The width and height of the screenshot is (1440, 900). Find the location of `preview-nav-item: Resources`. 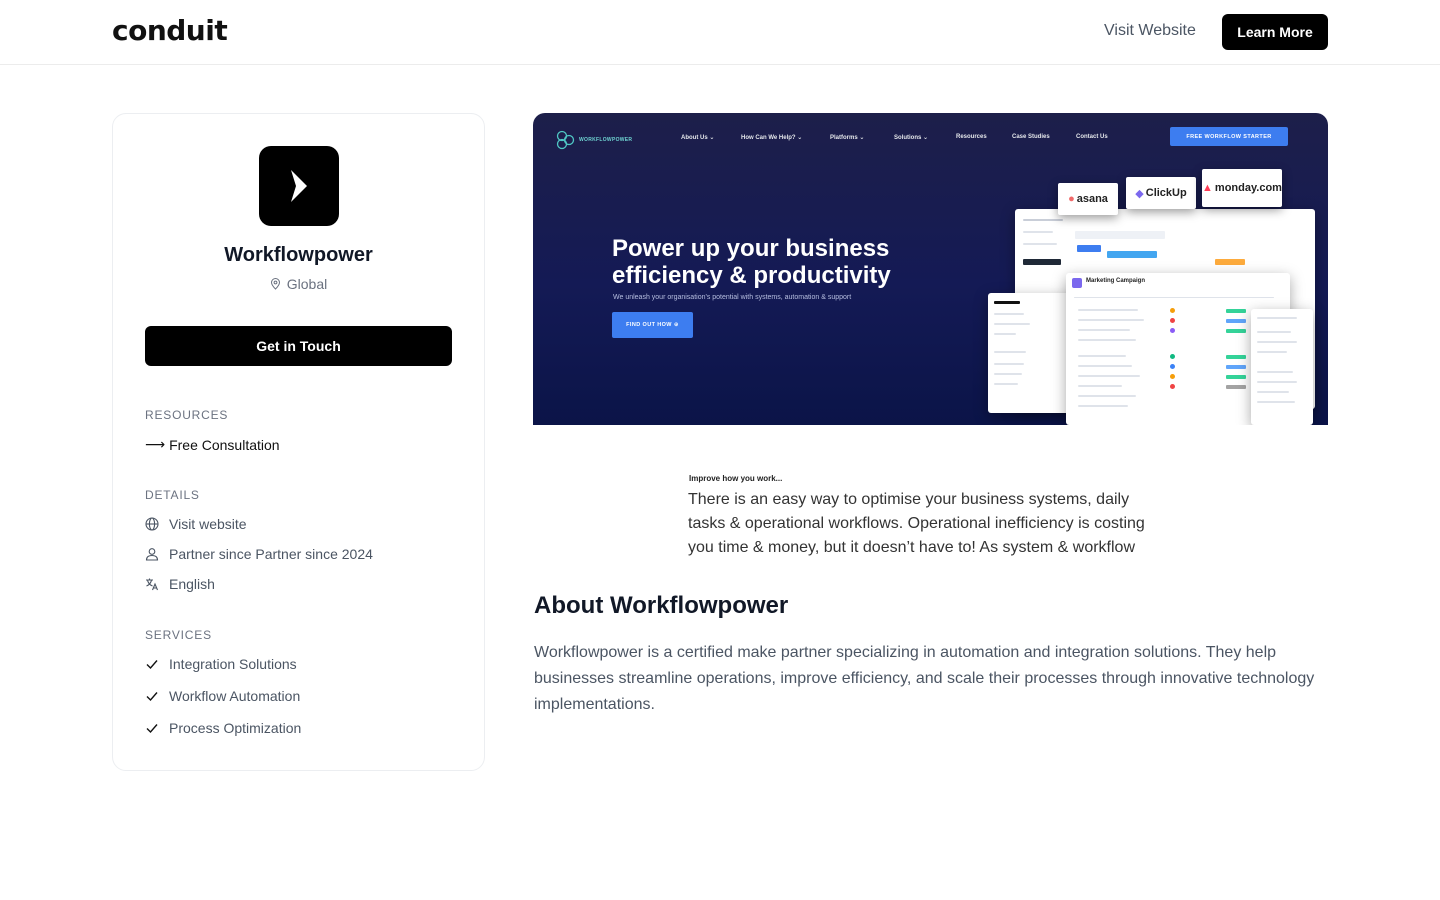

preview-nav-item: Resources is located at coordinates (971, 137).